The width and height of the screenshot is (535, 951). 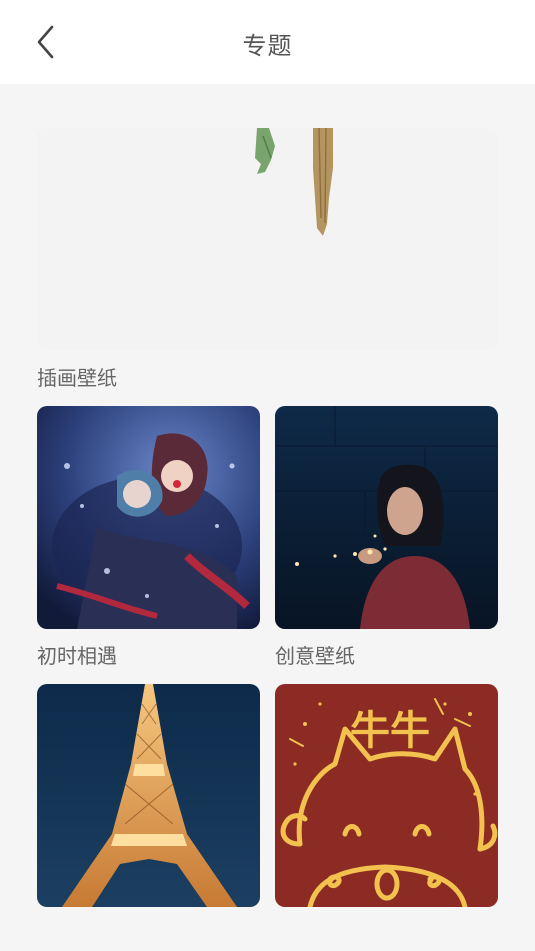 I want to click on woman-lights-image, so click(x=386, y=517).